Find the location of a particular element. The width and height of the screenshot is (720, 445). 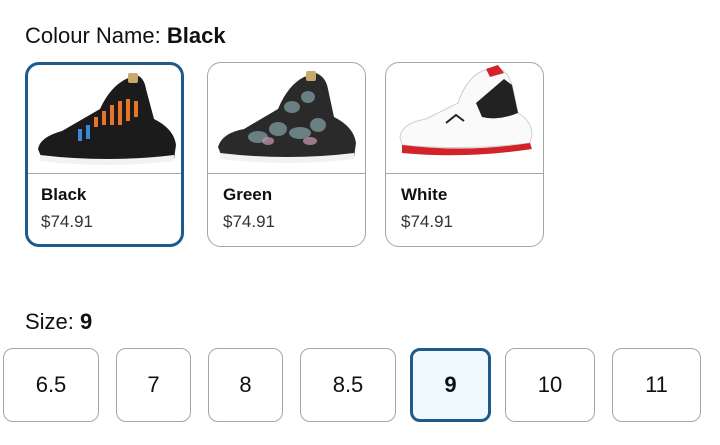

size-option-7: 7 is located at coordinates (153, 385).